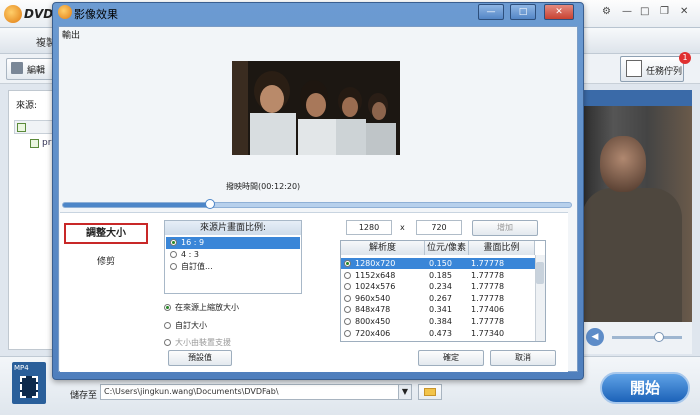 The height and width of the screenshot is (415, 700). Describe the element at coordinates (664, 72) in the screenshot. I see `task-queue-label: 任務佇列` at that location.